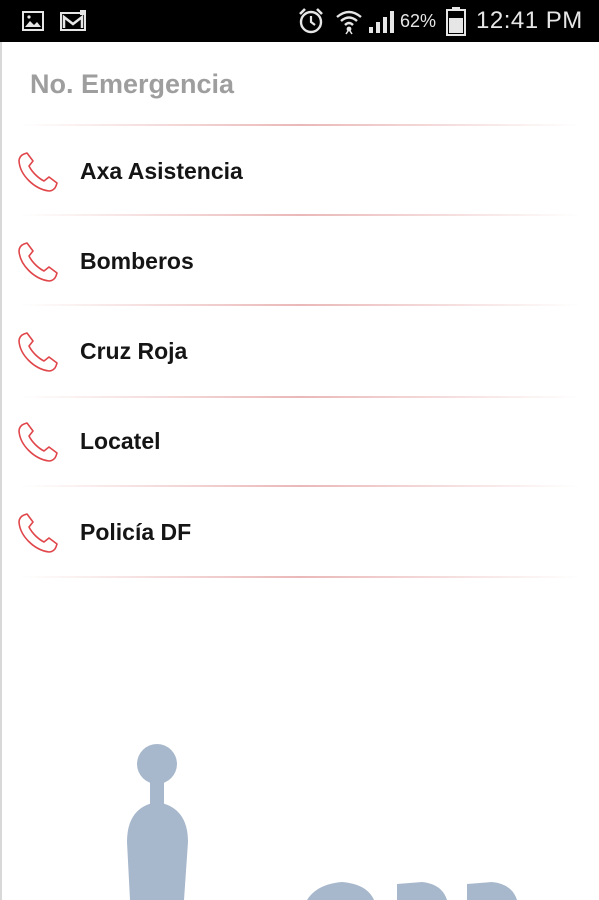 The height and width of the screenshot is (900, 599). Describe the element at coordinates (134, 350) in the screenshot. I see `contact-label: Cruz Roja` at that location.